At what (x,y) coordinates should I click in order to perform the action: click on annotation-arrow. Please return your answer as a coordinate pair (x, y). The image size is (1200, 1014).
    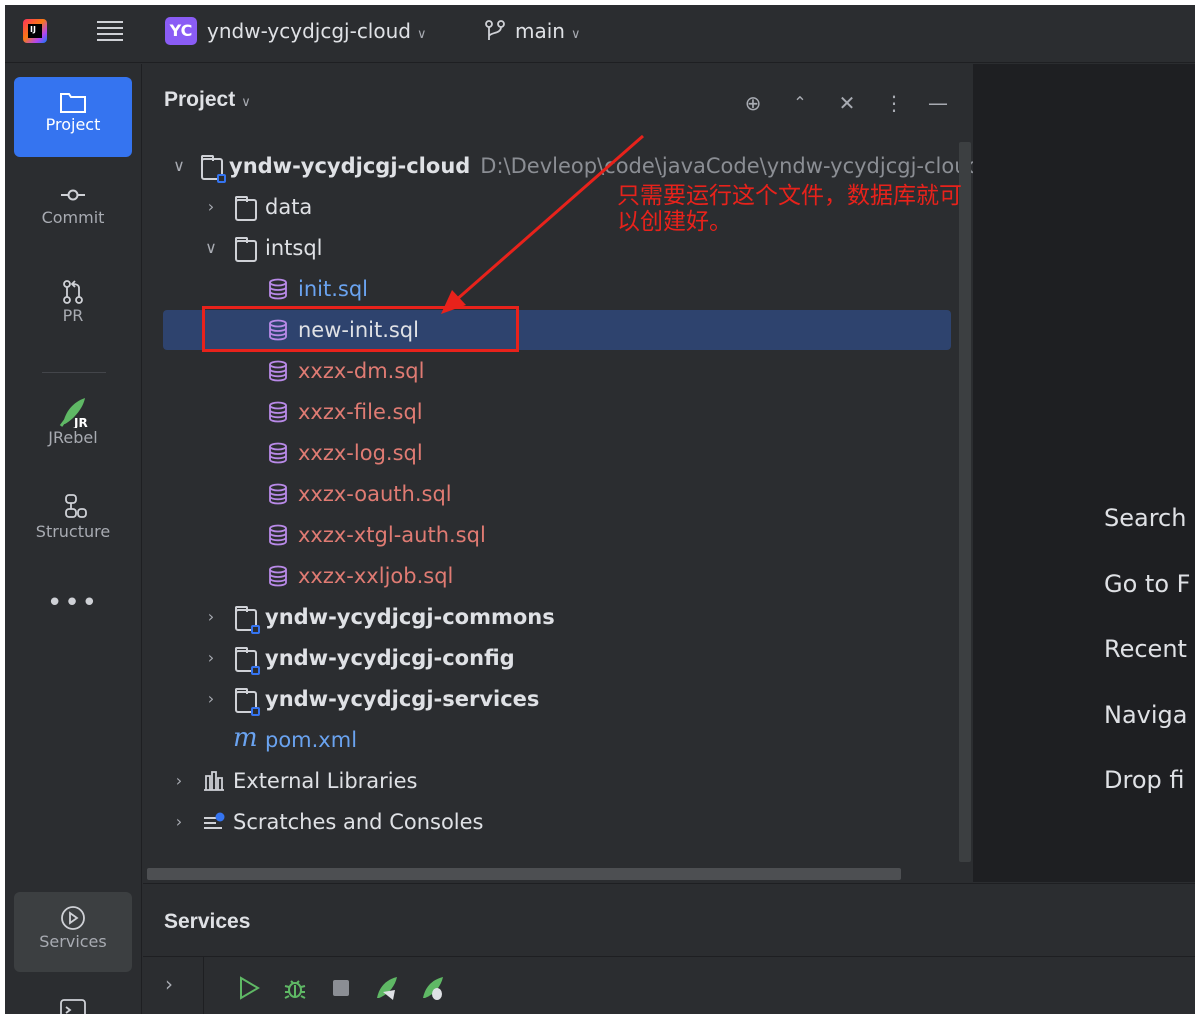
    Looking at the image, I should click on (542, 224).